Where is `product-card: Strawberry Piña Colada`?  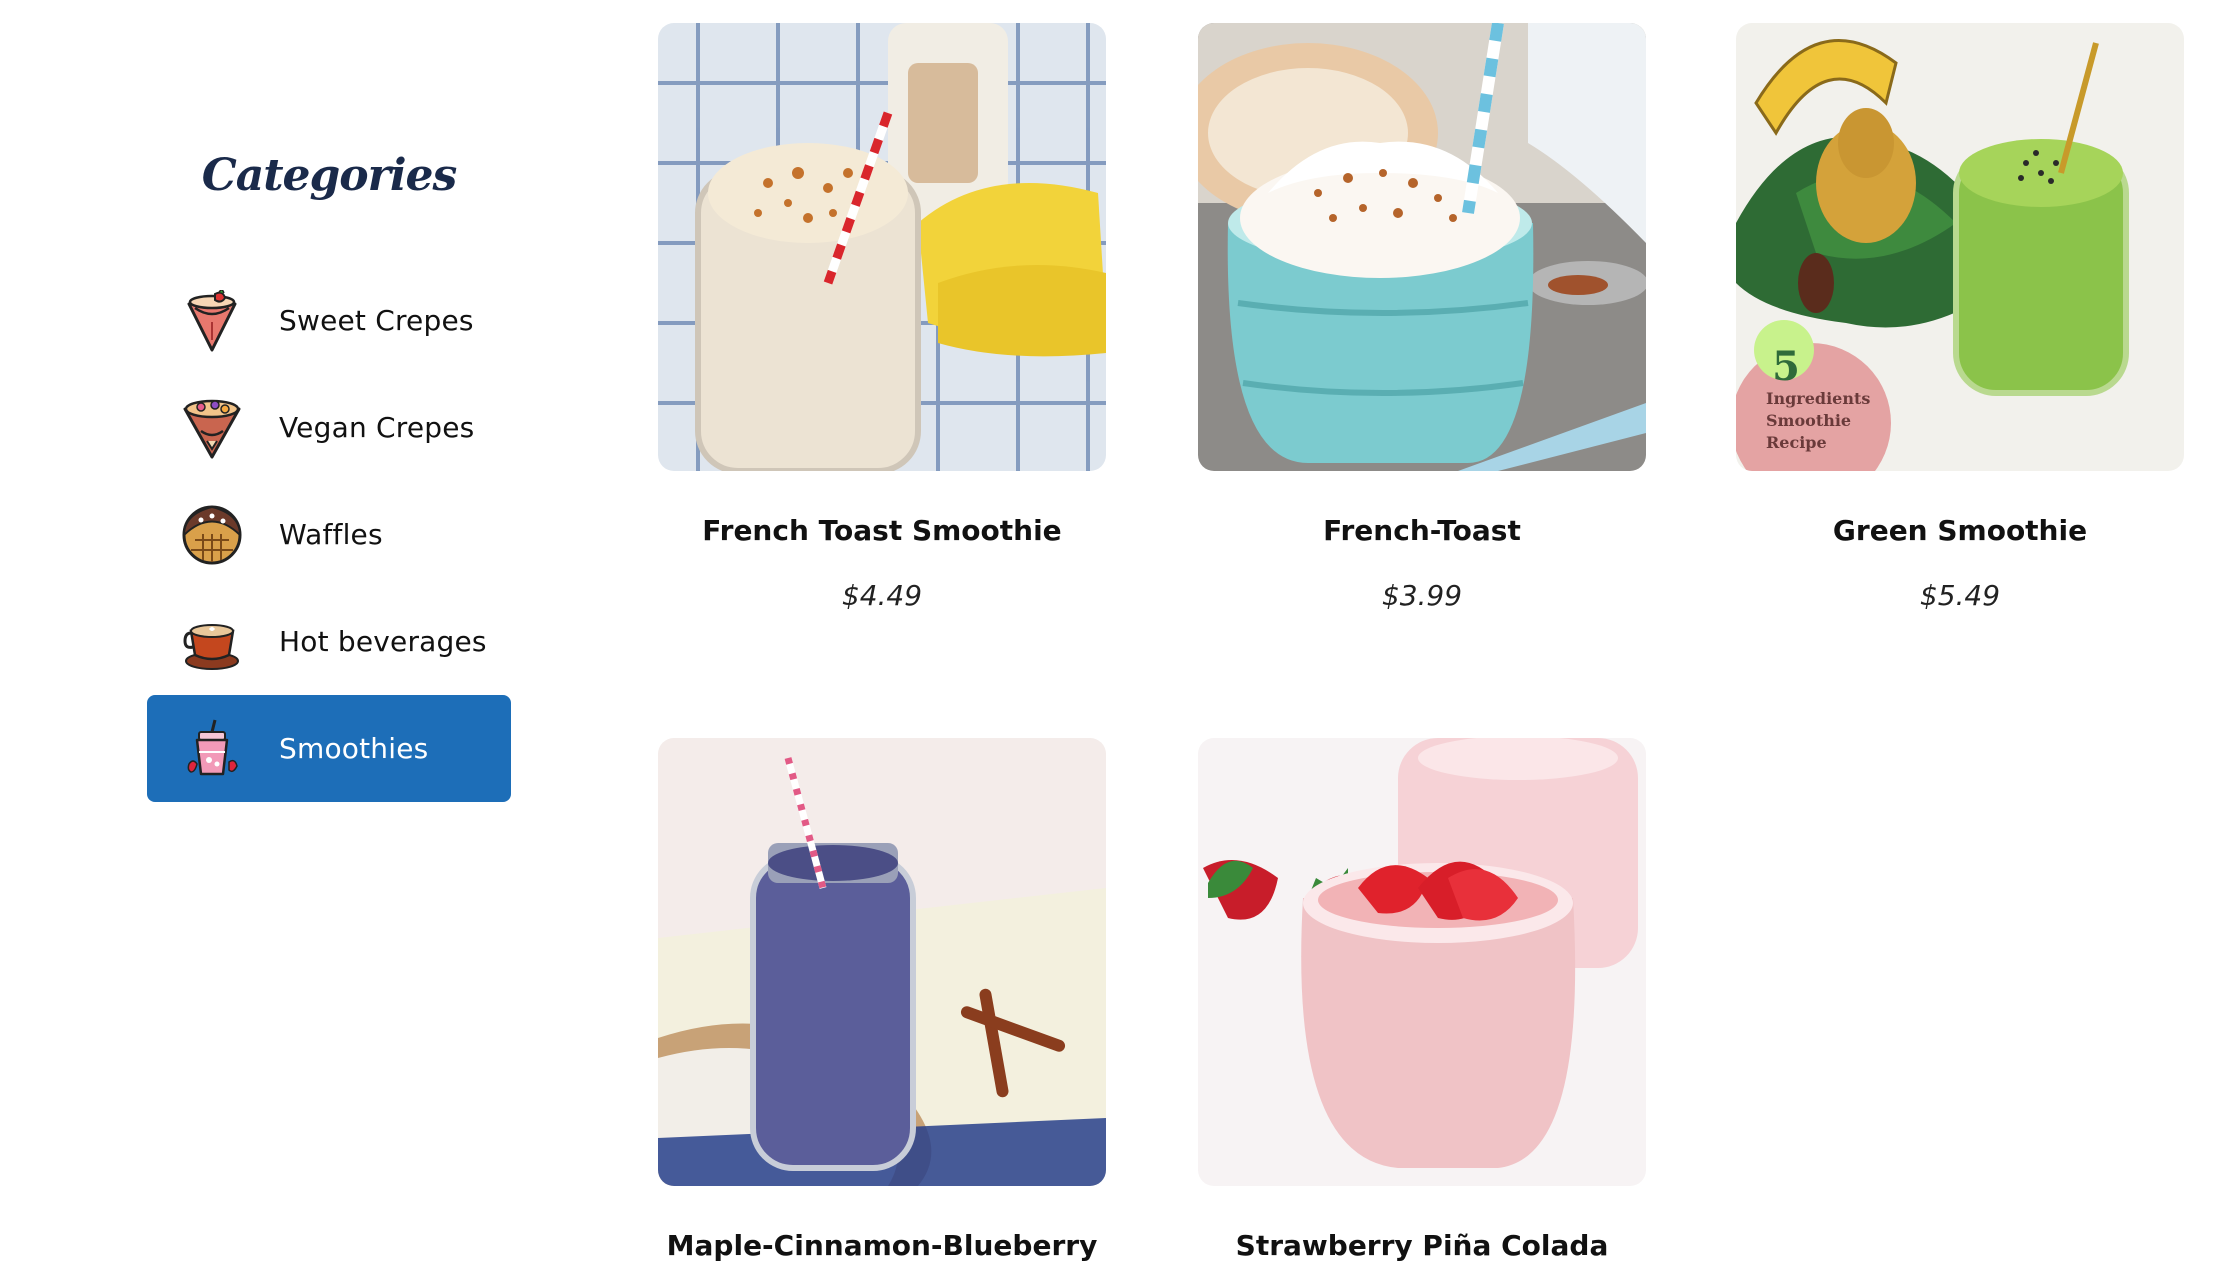 product-card: Strawberry Piña Colada is located at coordinates (1422, 1002).